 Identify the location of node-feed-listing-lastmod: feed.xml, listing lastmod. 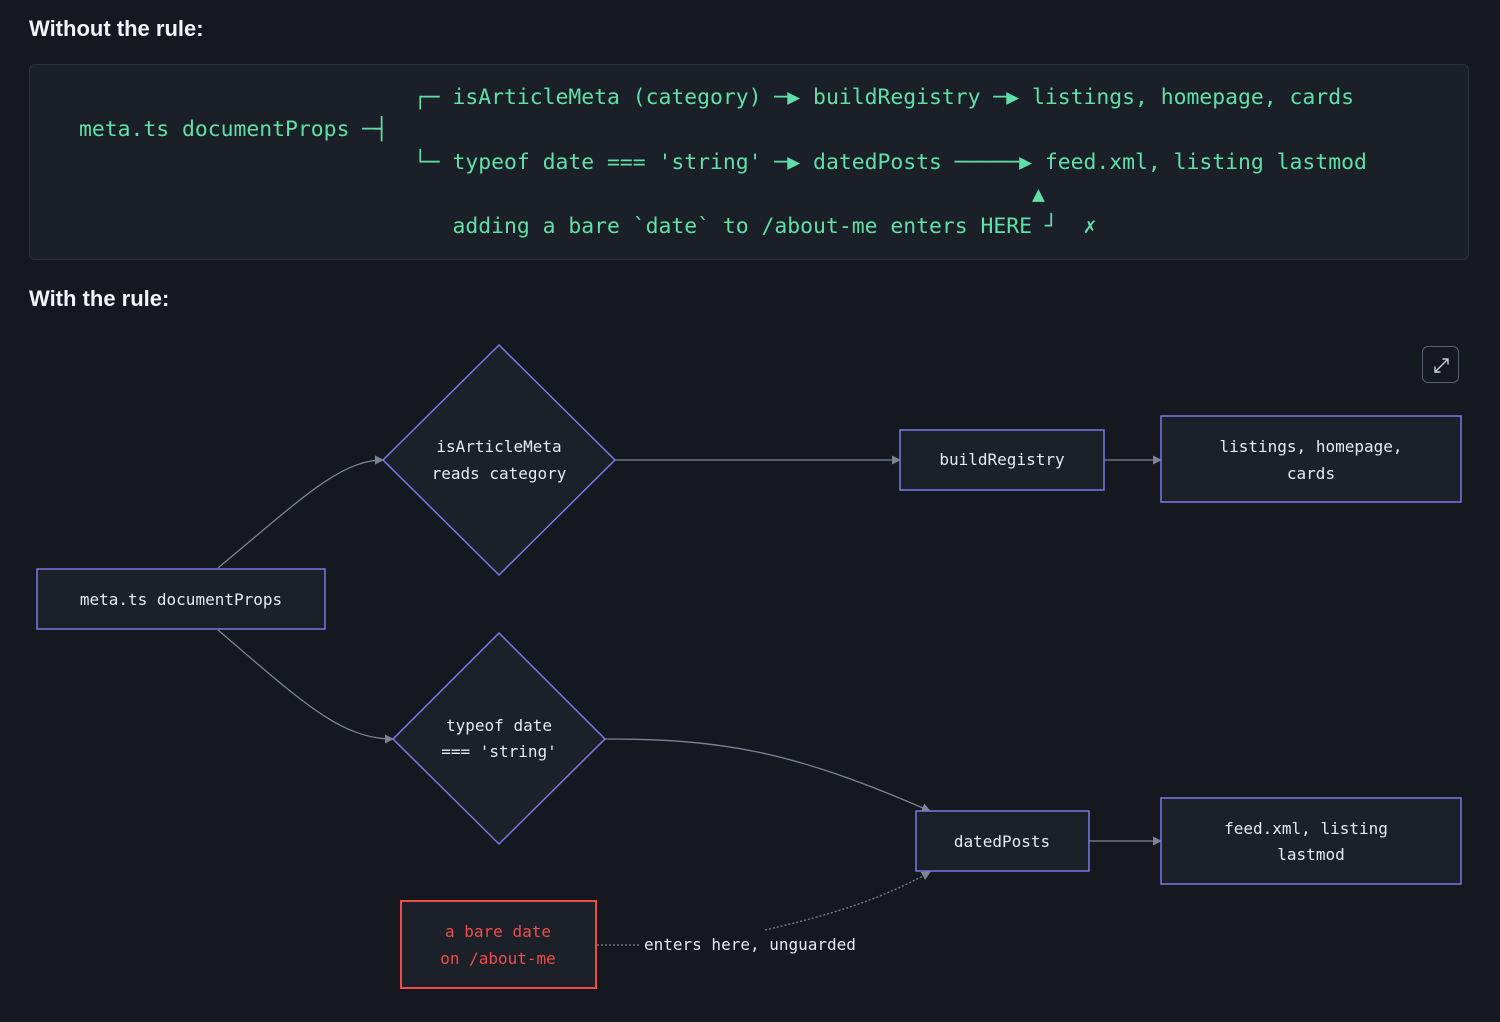
(1311, 841).